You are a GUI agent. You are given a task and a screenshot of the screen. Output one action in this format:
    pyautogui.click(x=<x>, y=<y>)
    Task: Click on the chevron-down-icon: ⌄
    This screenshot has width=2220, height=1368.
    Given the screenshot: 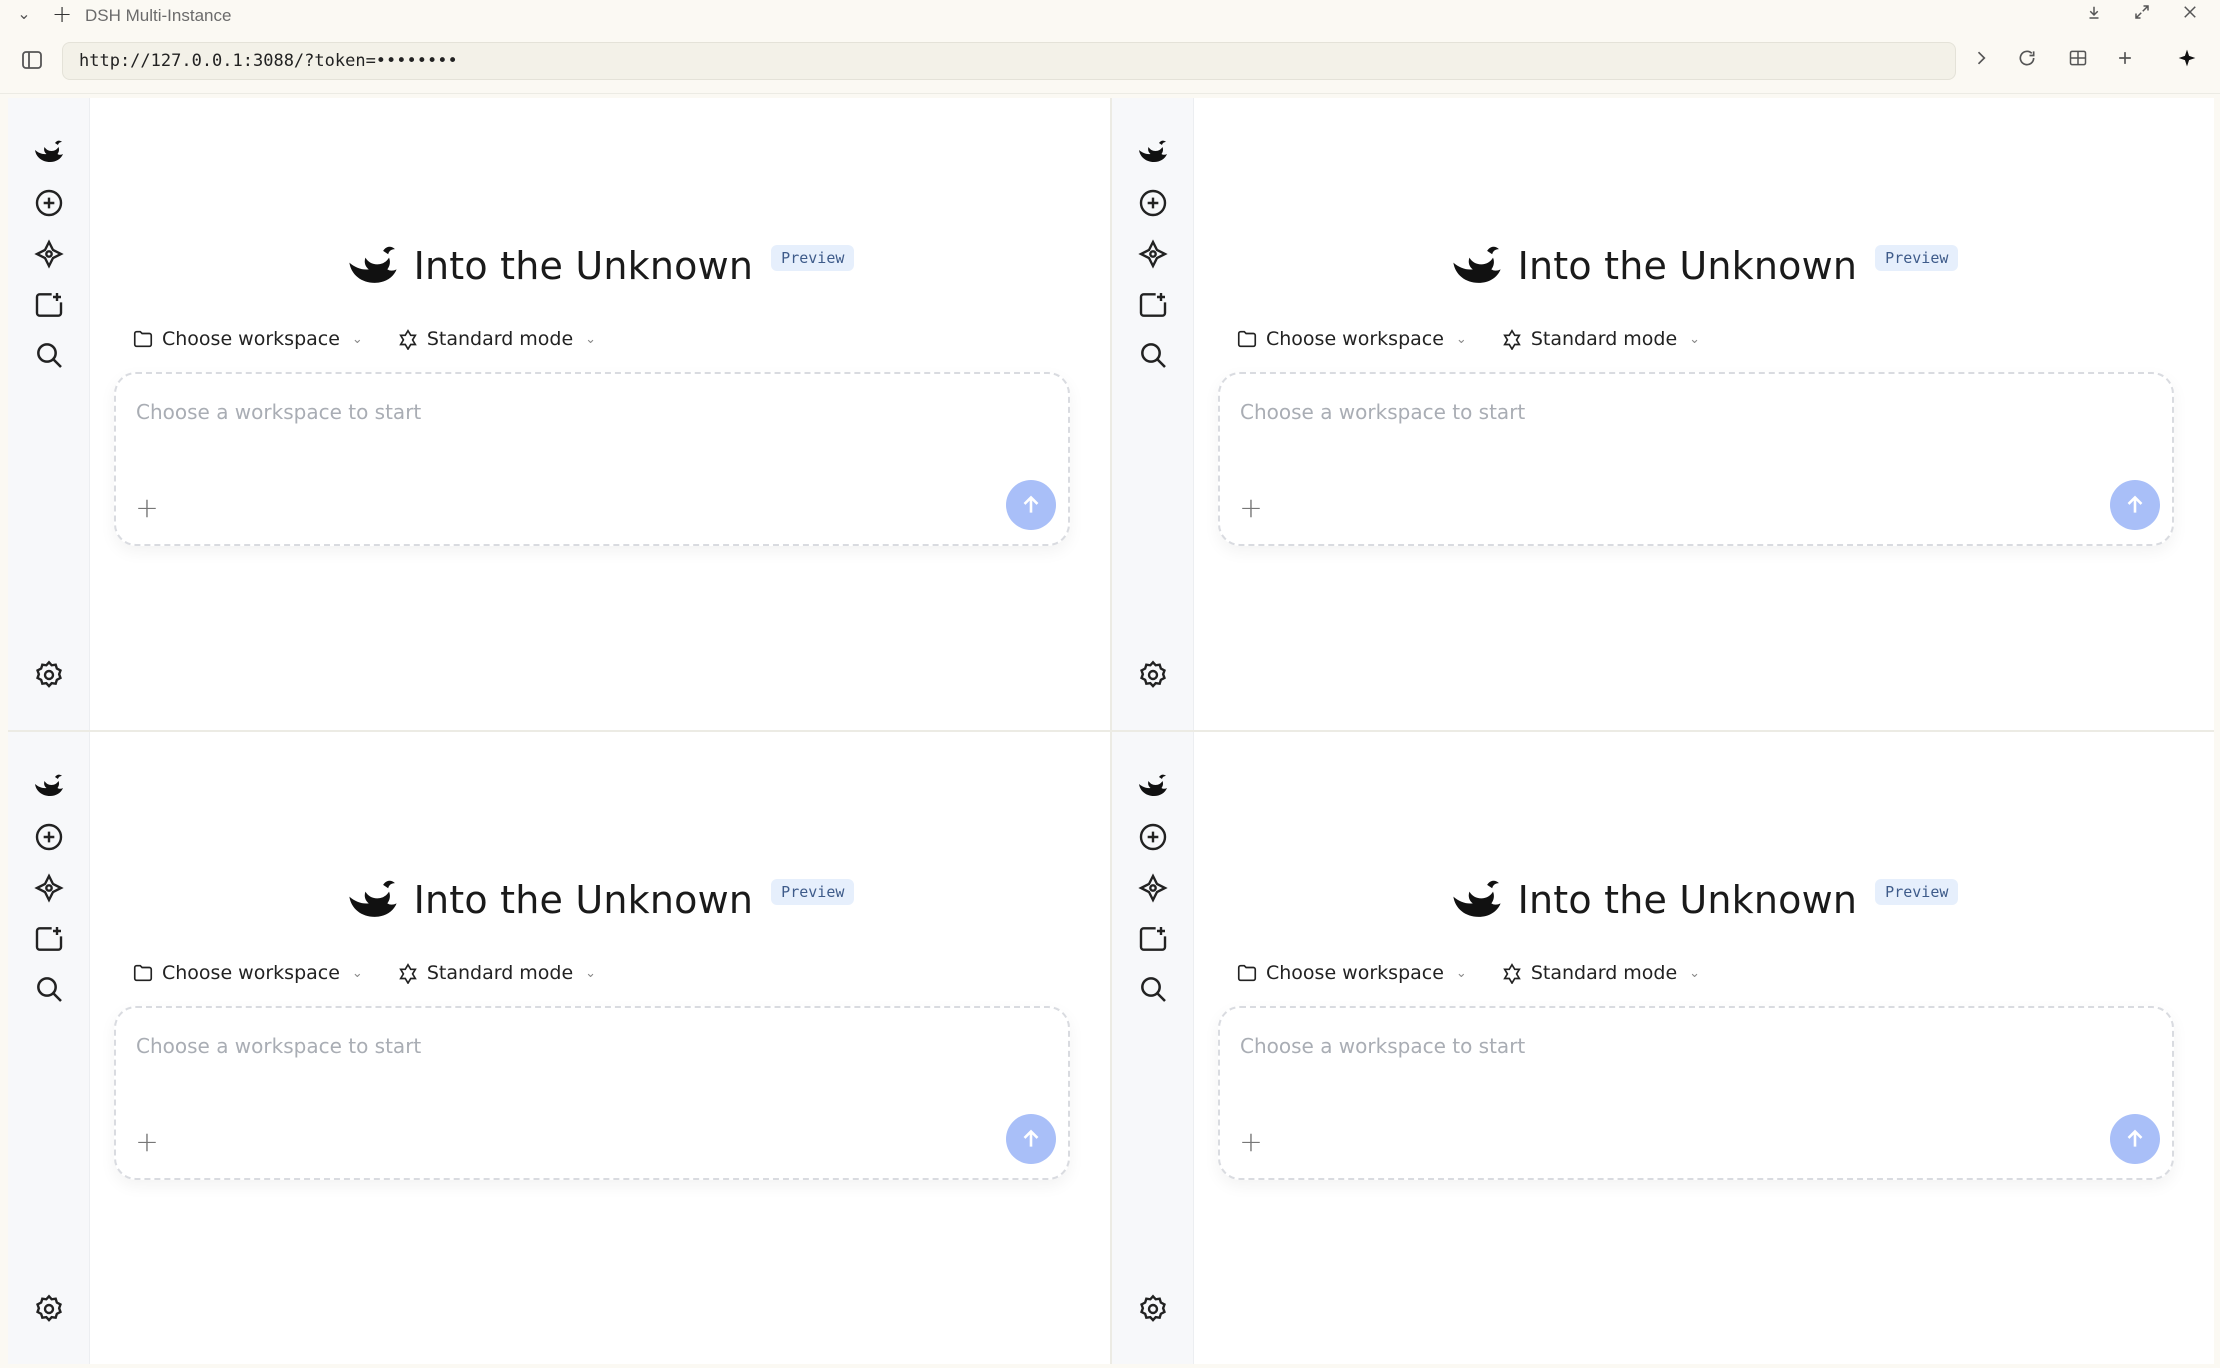 What is the action you would take?
    pyautogui.click(x=591, y=339)
    